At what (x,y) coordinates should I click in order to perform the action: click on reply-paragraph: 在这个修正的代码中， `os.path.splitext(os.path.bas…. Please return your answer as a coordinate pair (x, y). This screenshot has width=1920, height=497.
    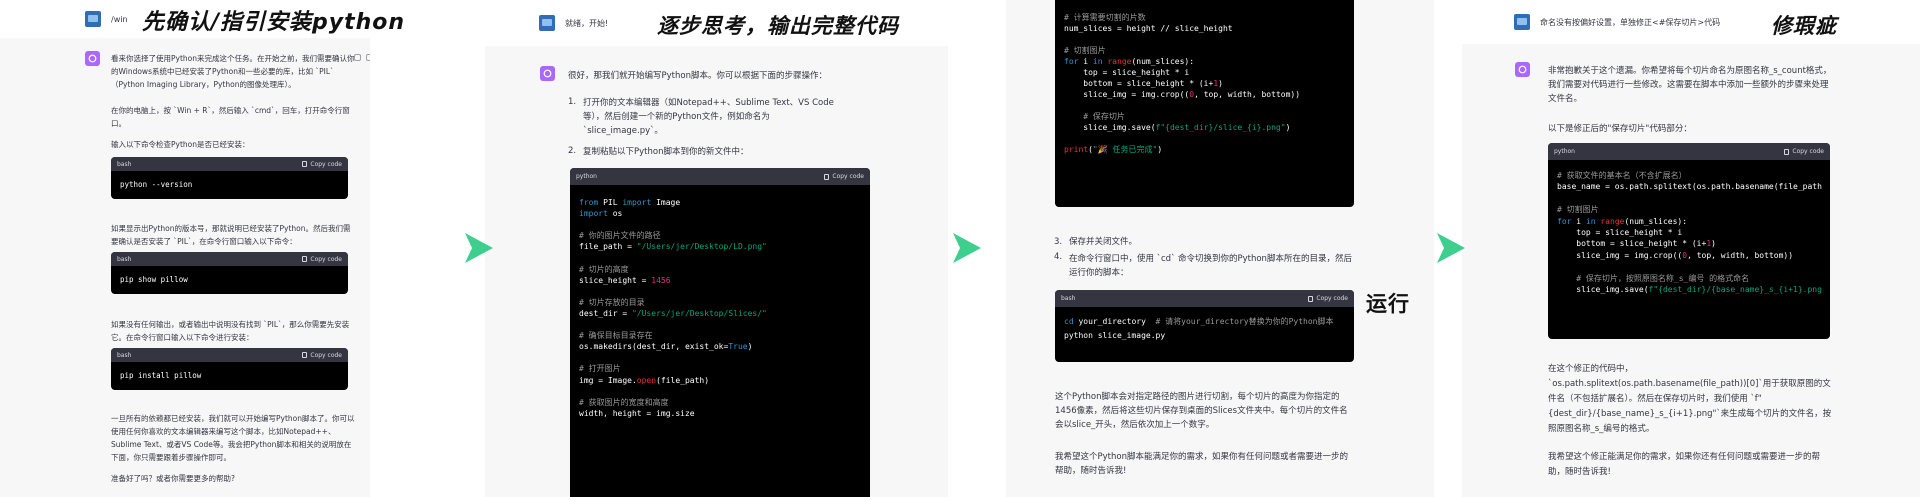
    Looking at the image, I should click on (1690, 399).